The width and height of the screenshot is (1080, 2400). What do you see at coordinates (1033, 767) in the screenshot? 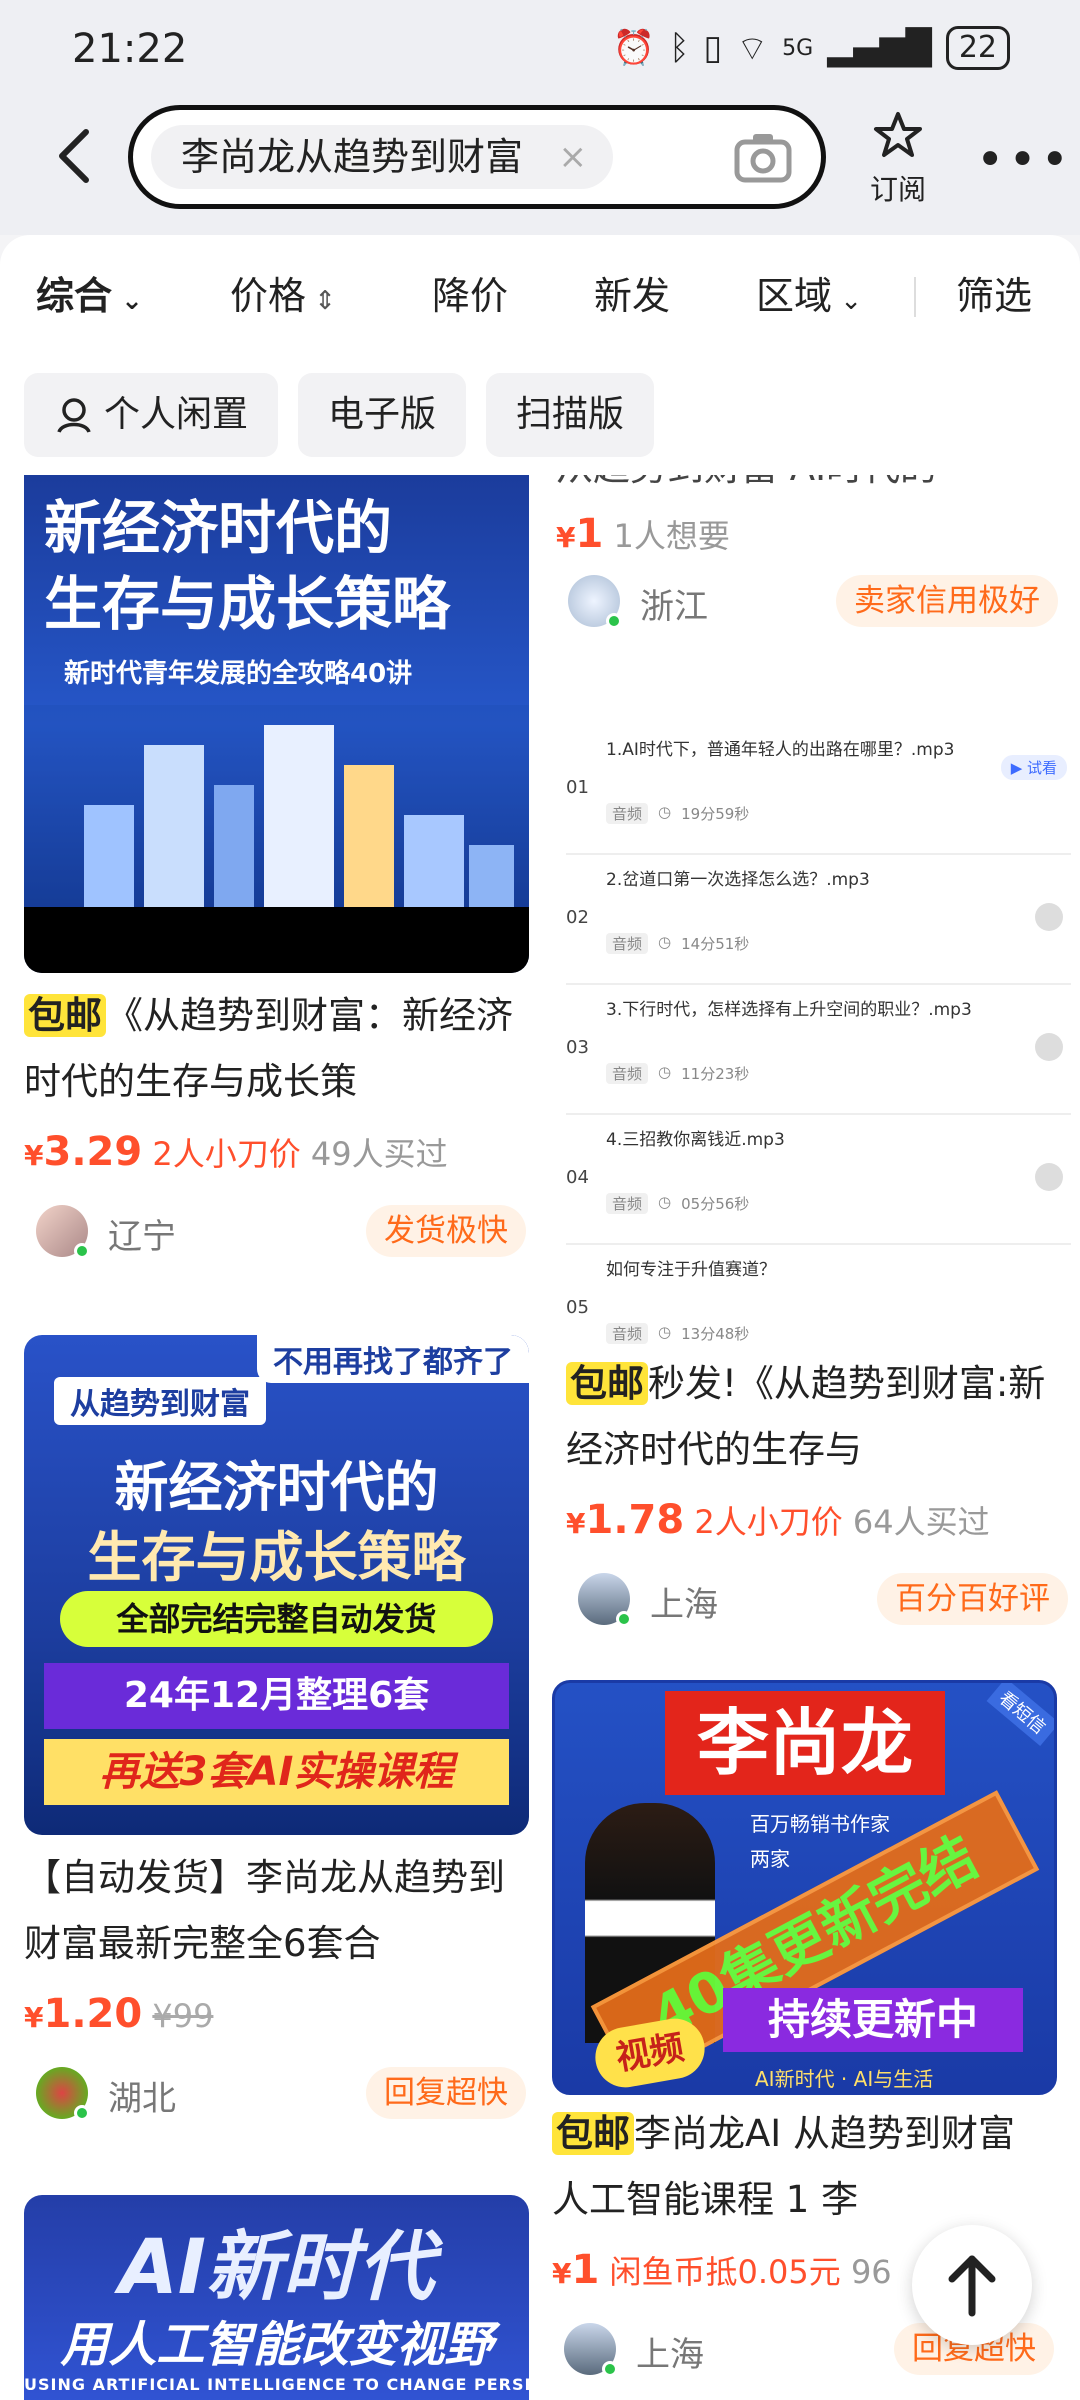
I see `preview-button: ▶ 试看` at bounding box center [1033, 767].